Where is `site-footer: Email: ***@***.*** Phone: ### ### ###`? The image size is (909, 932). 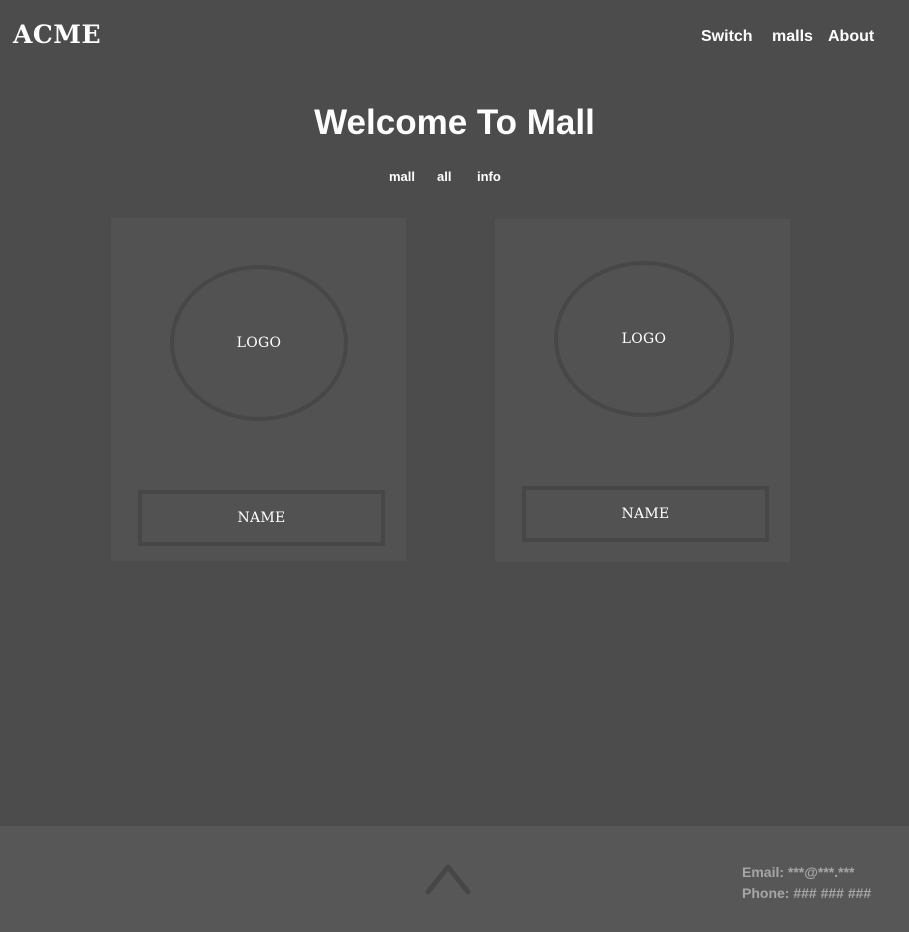
site-footer: Email: ***@***.*** Phone: ### ### ### is located at coordinates (454, 879).